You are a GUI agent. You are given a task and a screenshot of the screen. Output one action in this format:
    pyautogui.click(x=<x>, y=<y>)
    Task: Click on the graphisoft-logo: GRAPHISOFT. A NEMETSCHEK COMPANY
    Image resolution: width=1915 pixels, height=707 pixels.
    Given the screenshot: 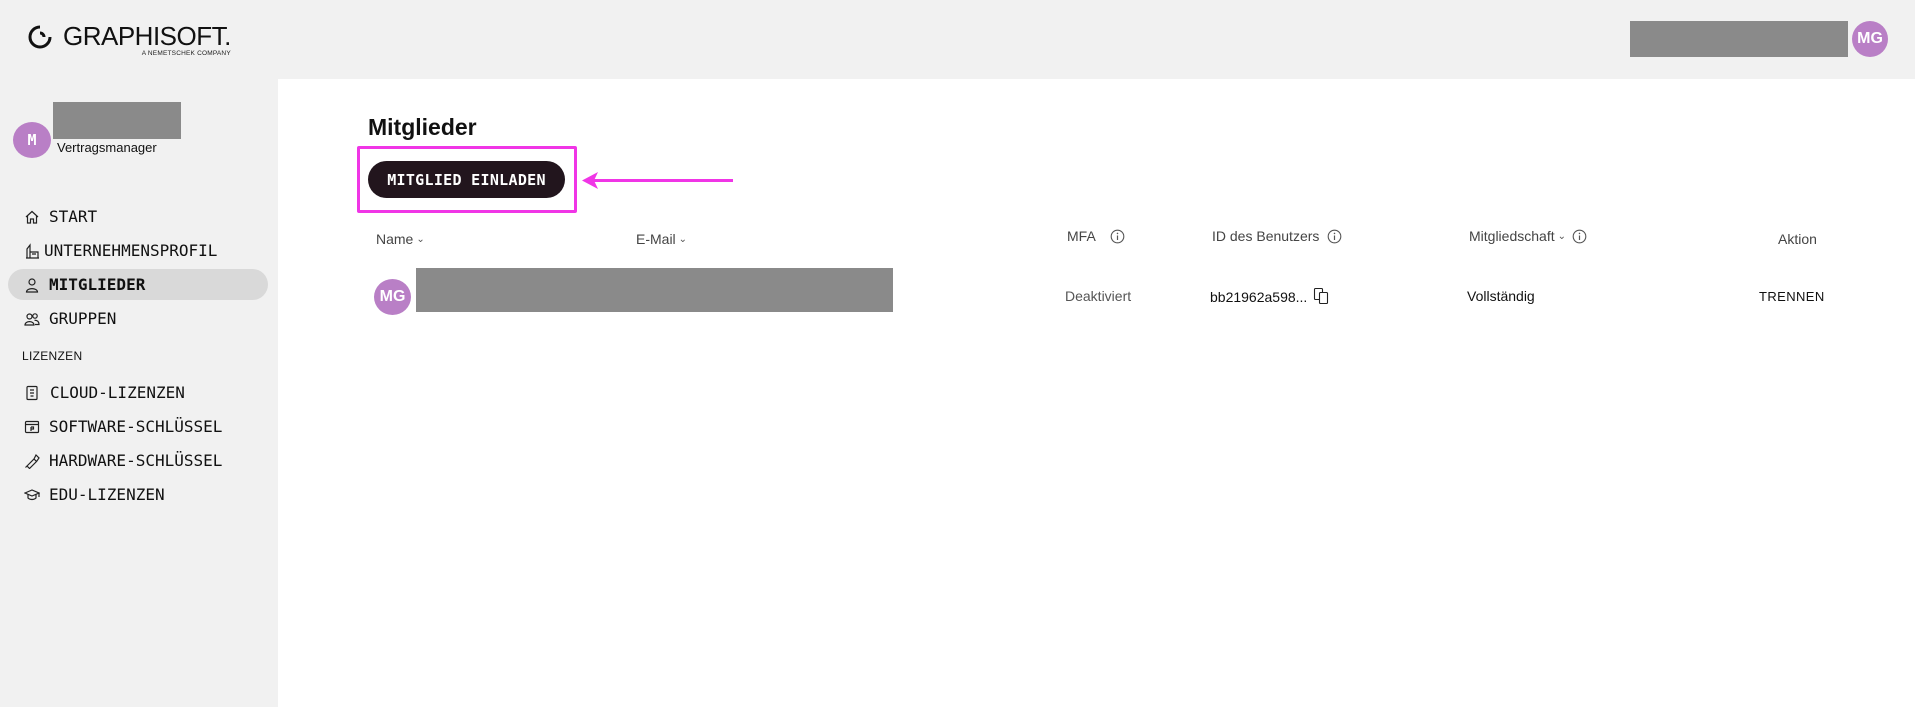 What is the action you would take?
    pyautogui.click(x=129, y=39)
    